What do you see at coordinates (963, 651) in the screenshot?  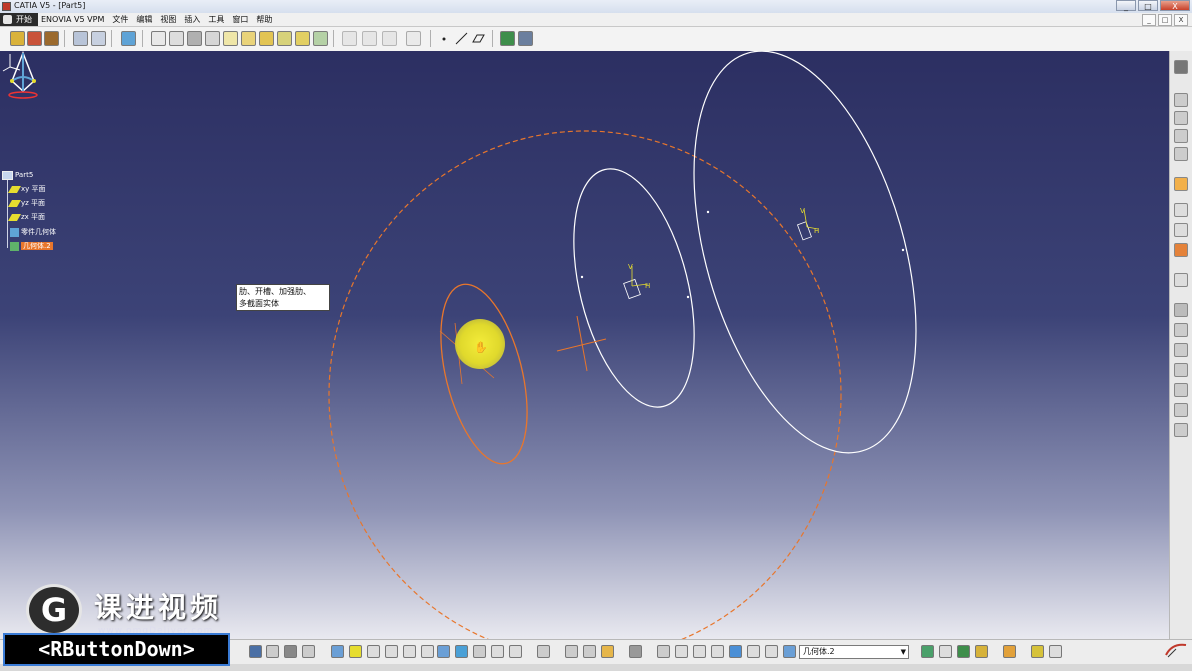 I see `curvature-icon` at bounding box center [963, 651].